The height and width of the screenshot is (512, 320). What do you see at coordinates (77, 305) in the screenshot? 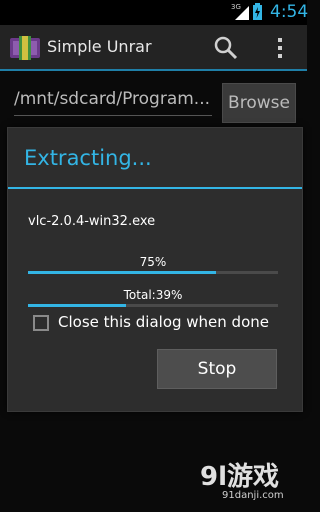
I see `total-progress-fill` at bounding box center [77, 305].